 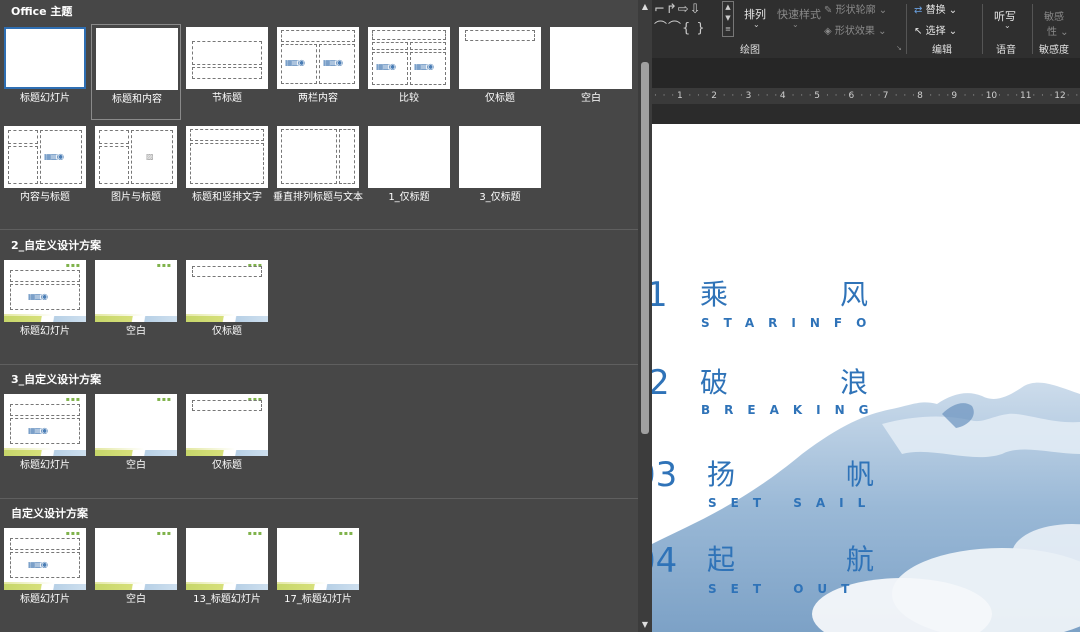 What do you see at coordinates (137, 99) in the screenshot?
I see `layout-caption: 标题和内容` at bounding box center [137, 99].